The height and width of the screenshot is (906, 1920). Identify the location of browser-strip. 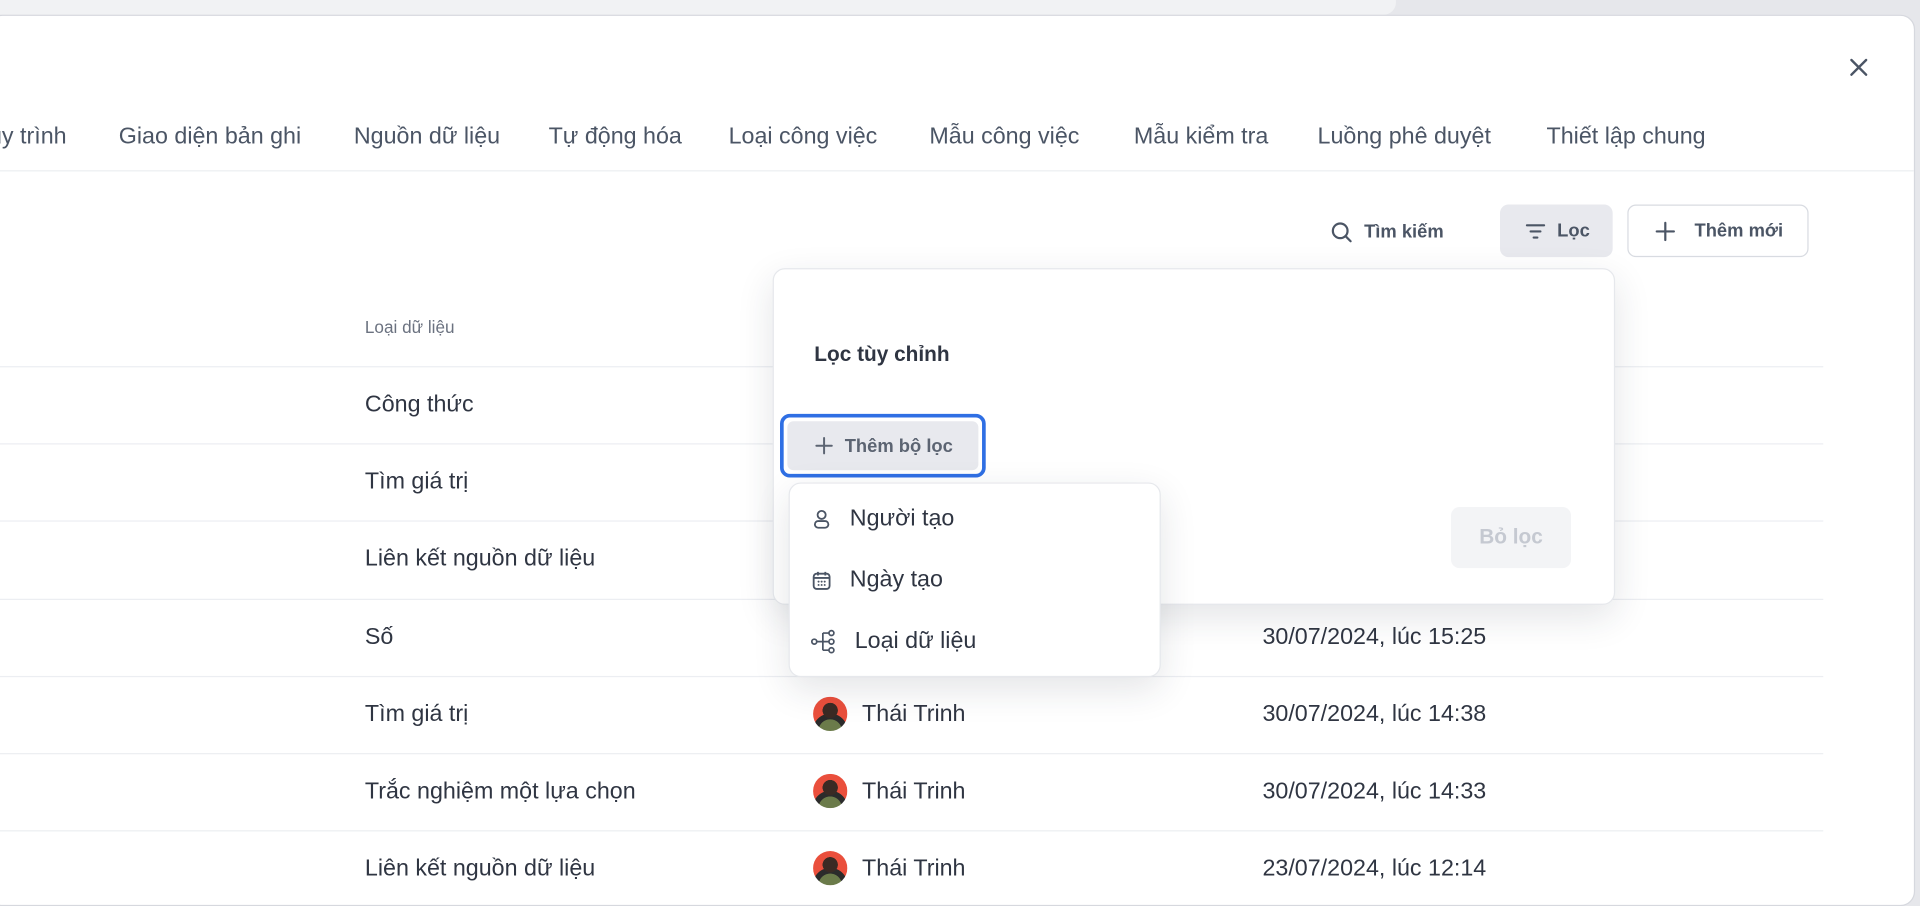
(698, 7).